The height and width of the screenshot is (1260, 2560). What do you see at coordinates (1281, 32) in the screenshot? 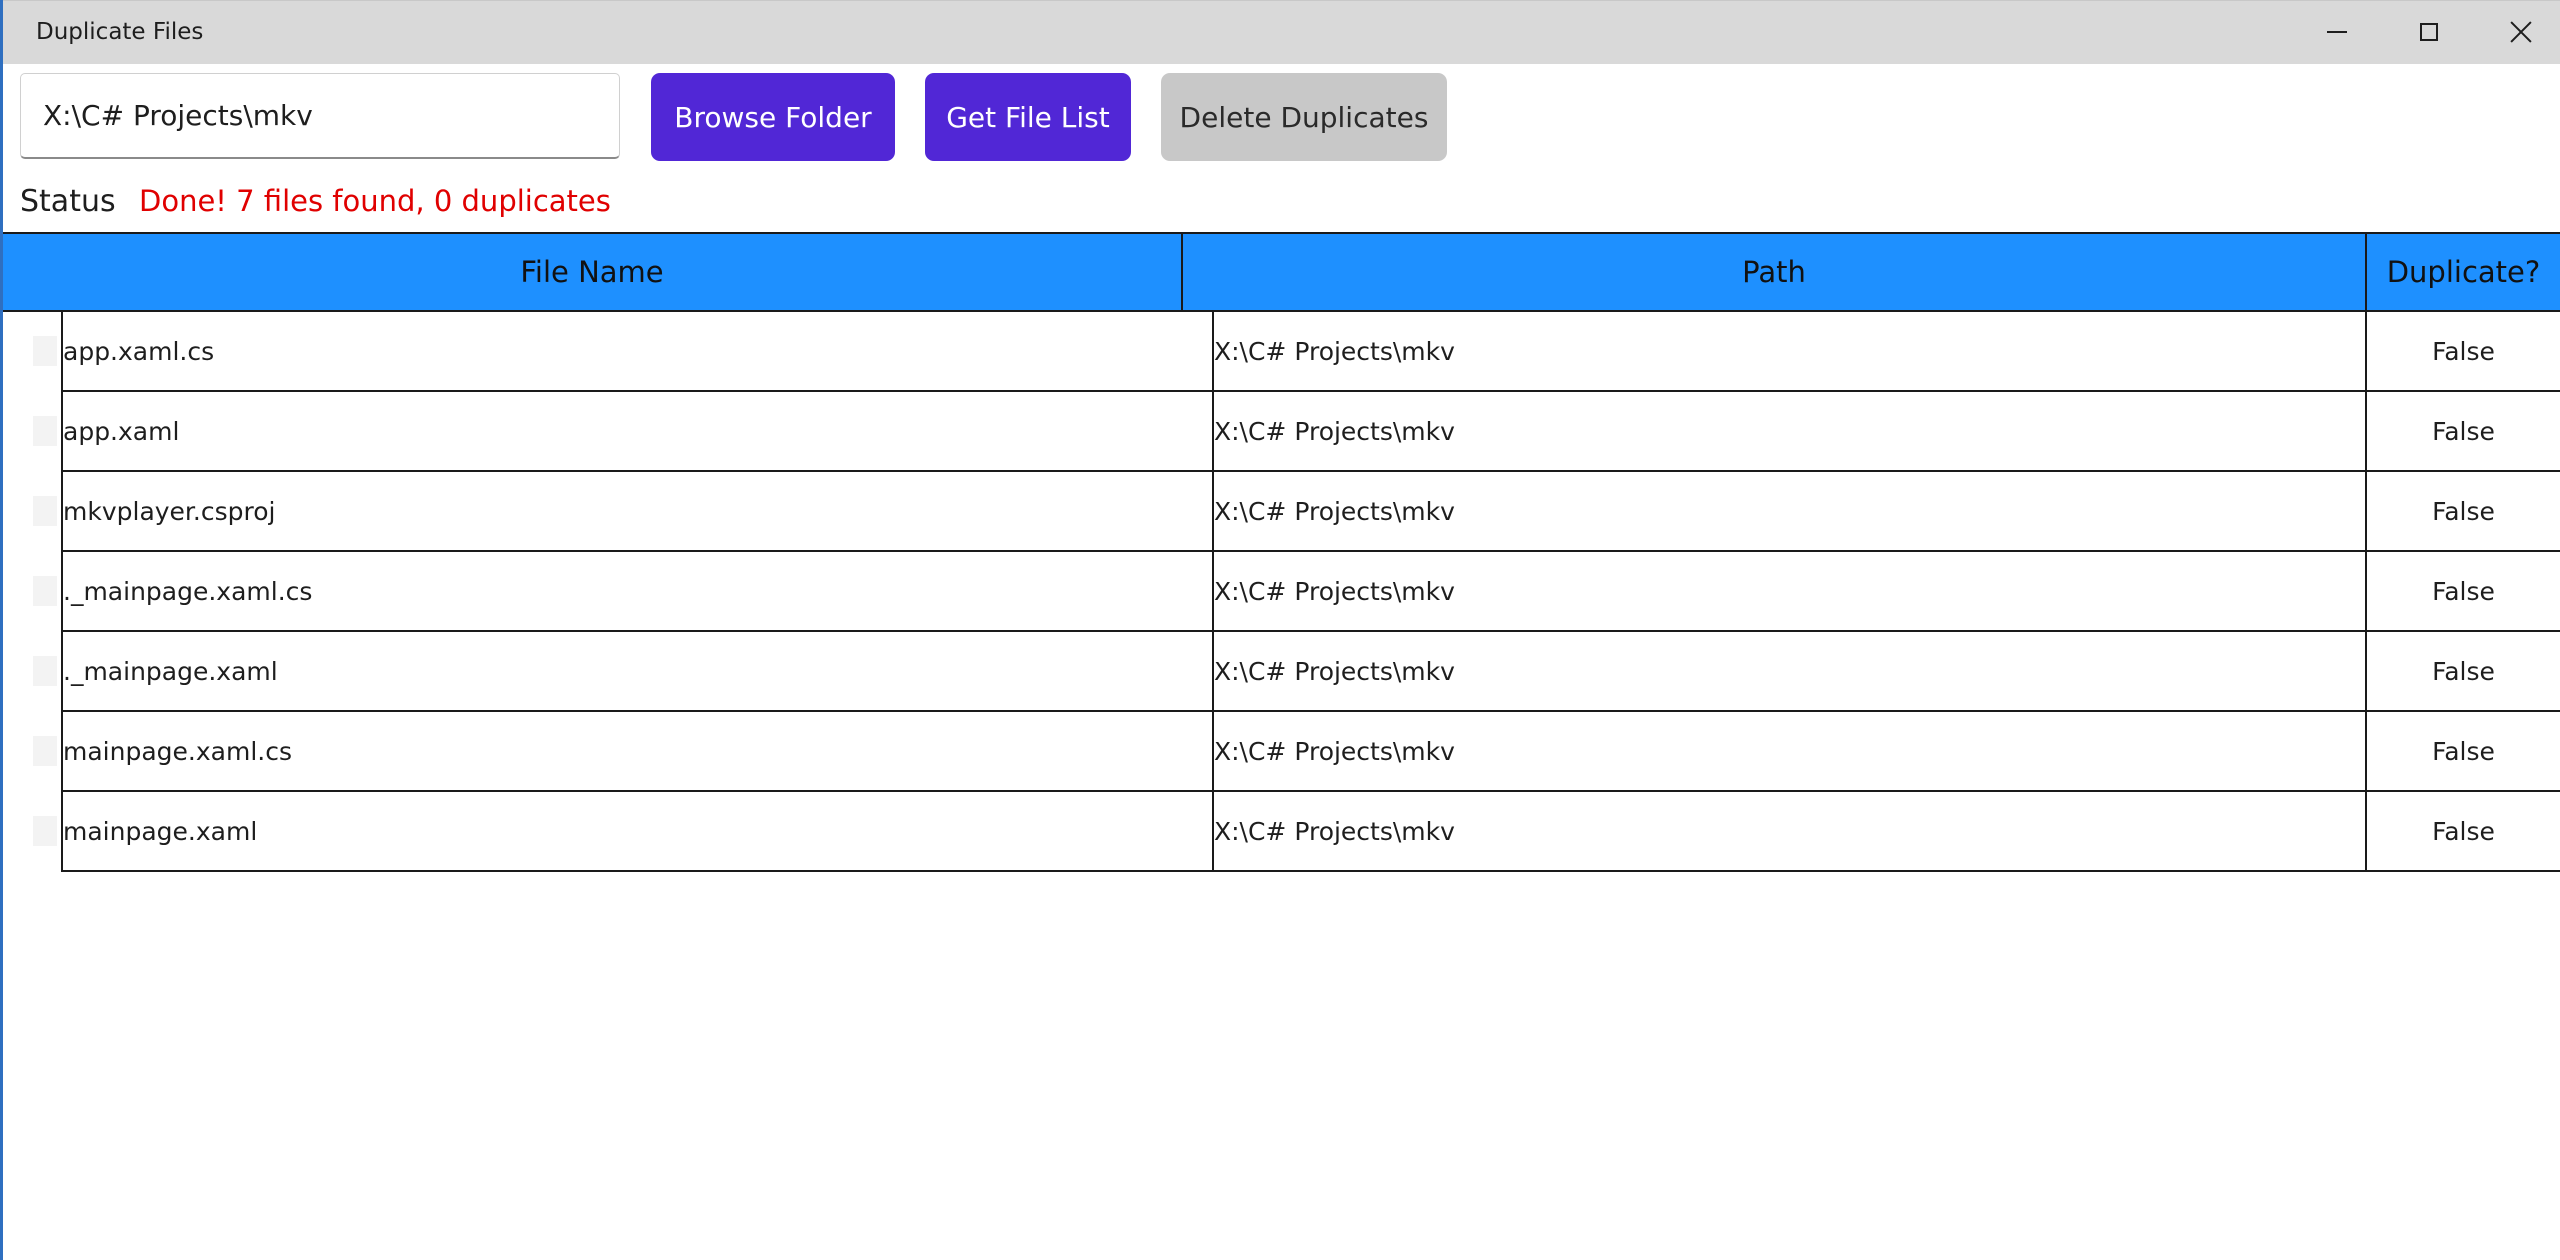
I see `title-bar: Duplicate Files` at bounding box center [1281, 32].